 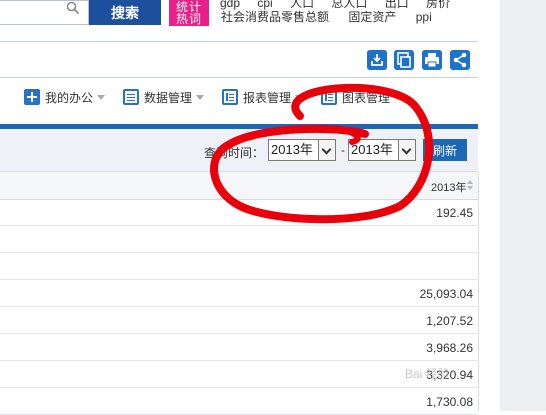 I want to click on nav-item-label: 我的办公, so click(x=69, y=97).